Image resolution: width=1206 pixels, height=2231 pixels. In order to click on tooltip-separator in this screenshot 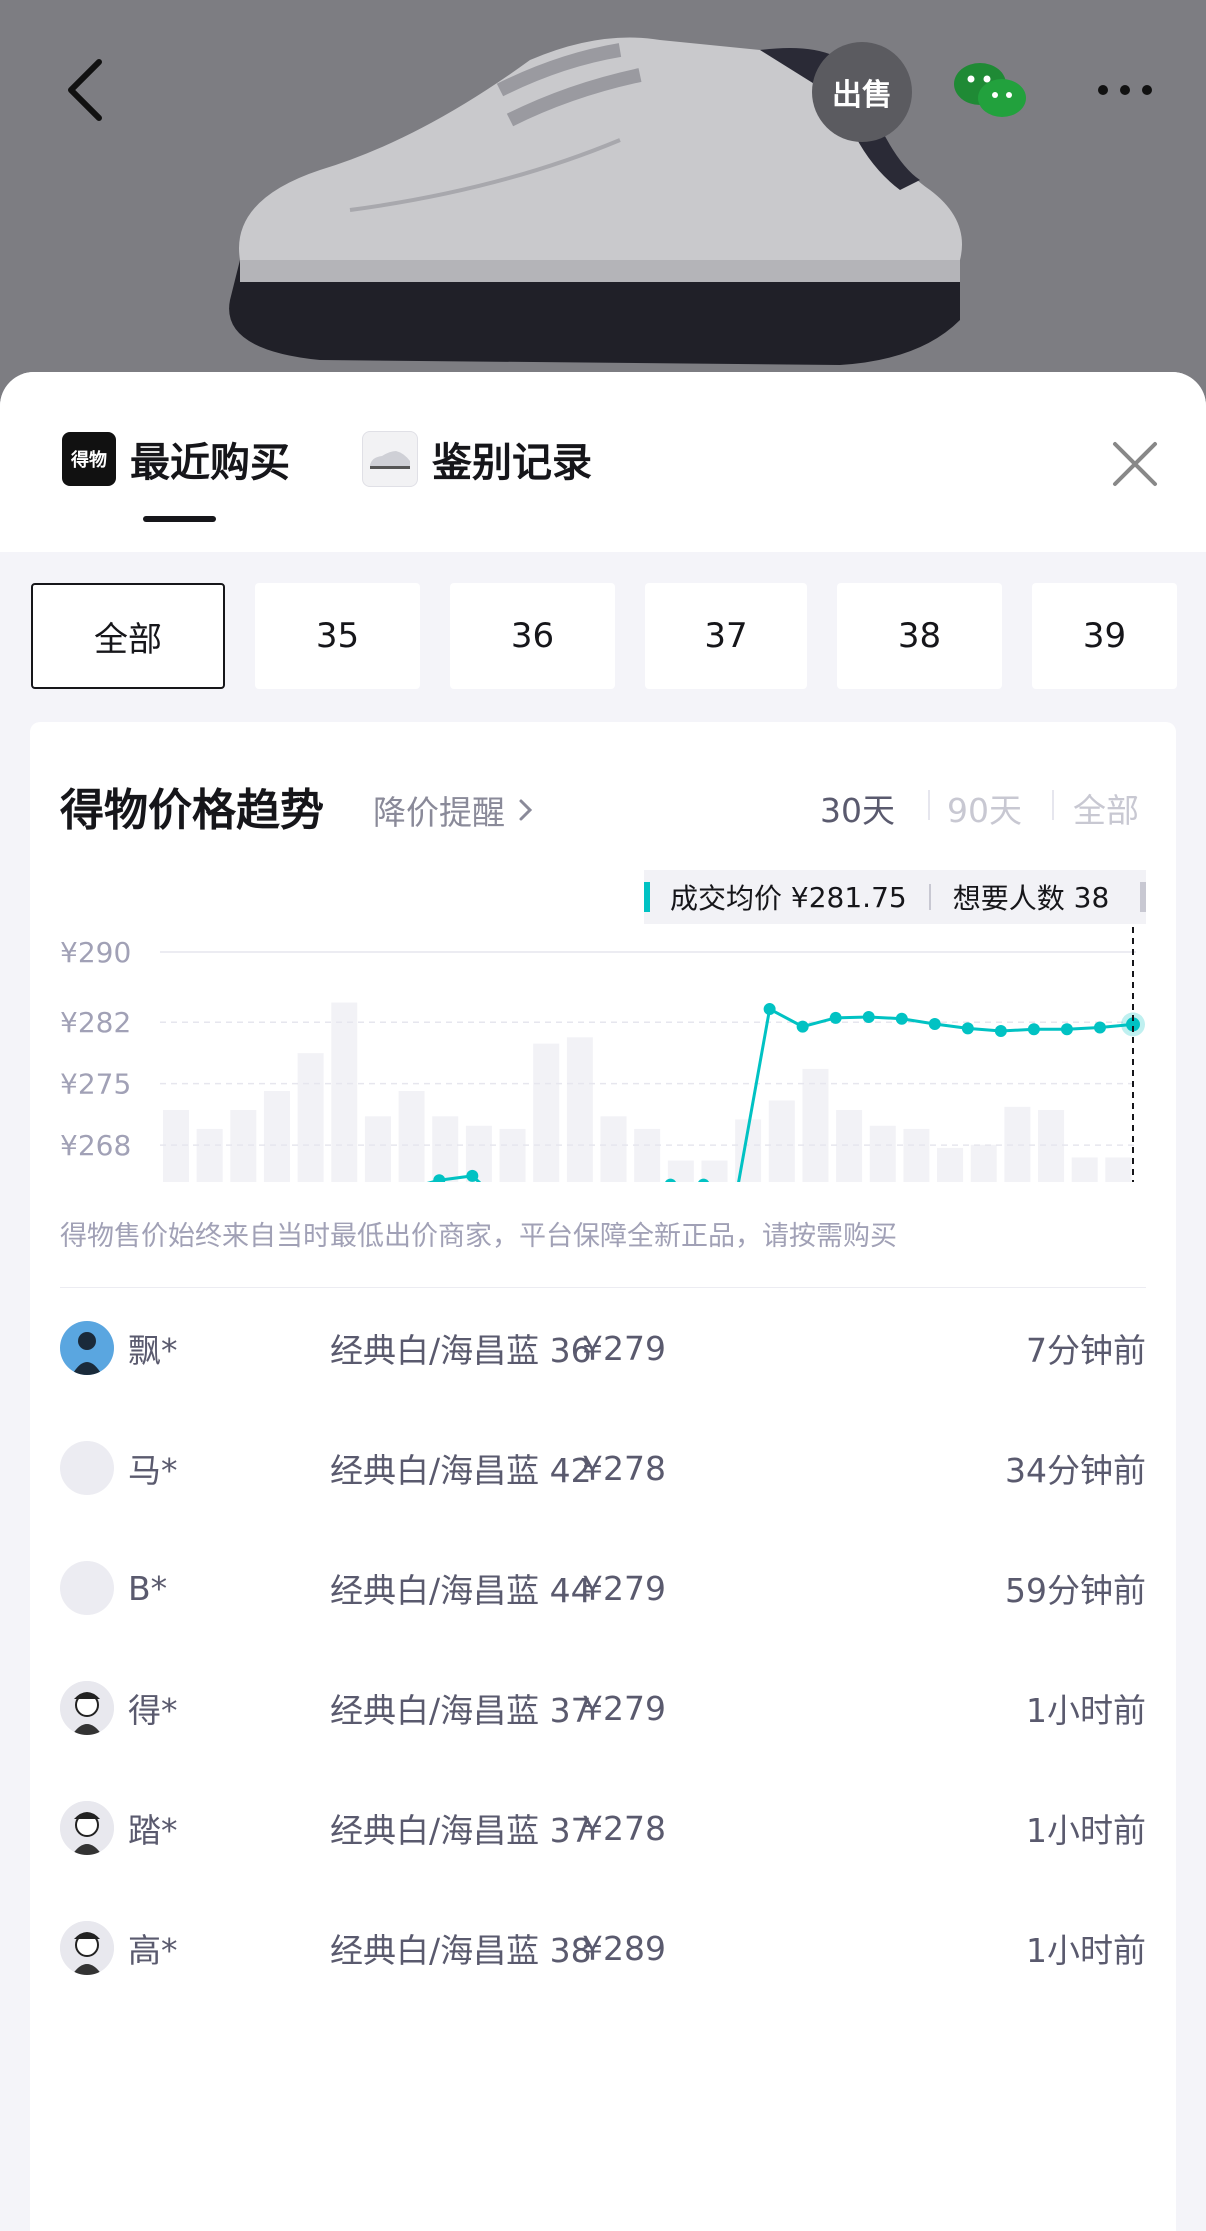, I will do `click(929, 897)`.